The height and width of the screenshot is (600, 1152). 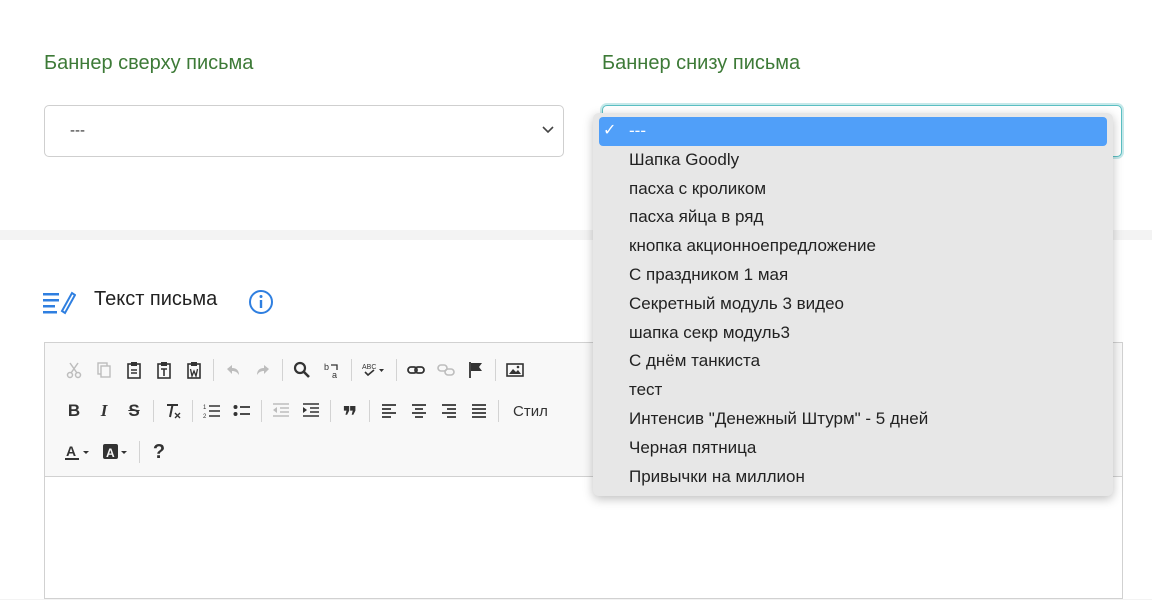 What do you see at coordinates (853, 448) in the screenshot?
I see `dropdown-option: Черная пятница` at bounding box center [853, 448].